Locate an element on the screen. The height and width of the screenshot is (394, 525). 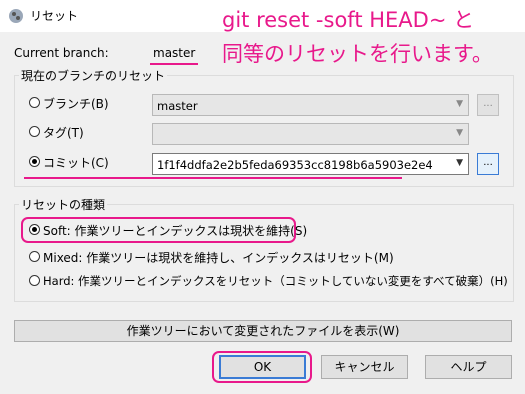
commit-select-value: 1f1f4ddfa2e2b5feda69353cc8198b6a5903e2e4 is located at coordinates (295, 165).